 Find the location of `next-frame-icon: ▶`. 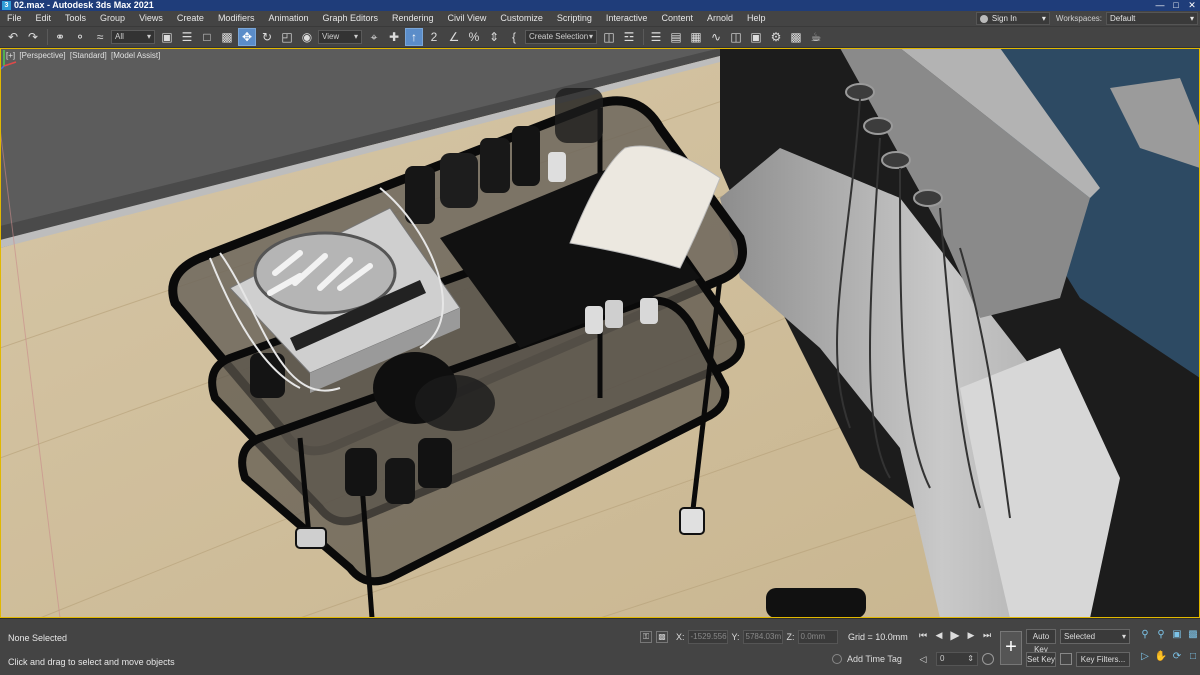

next-frame-icon: ▶ is located at coordinates (971, 635).